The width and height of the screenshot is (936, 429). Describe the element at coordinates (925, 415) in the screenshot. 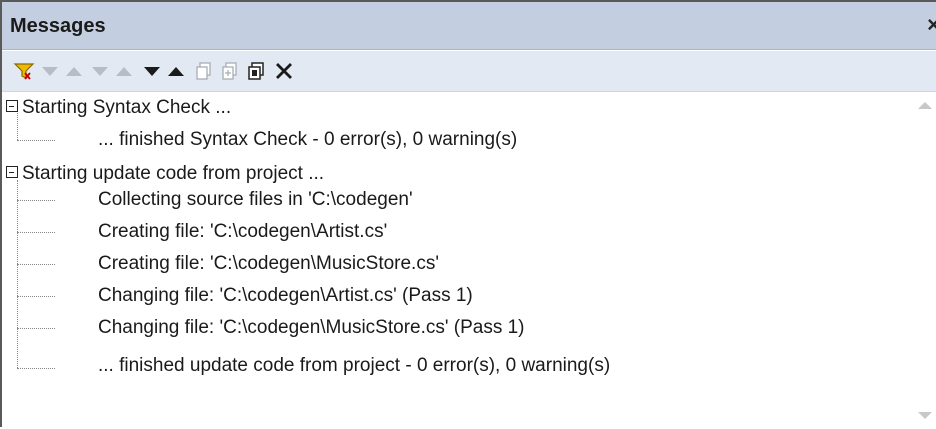

I see `scroll-down-icon` at that location.